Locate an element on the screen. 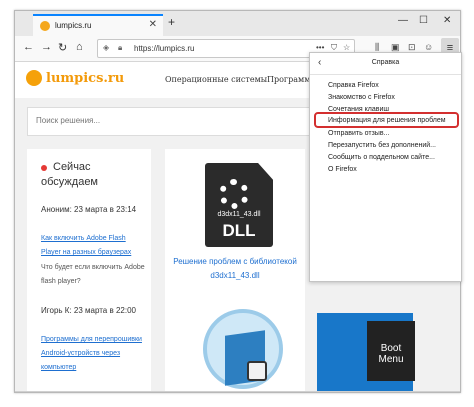 The width and height of the screenshot is (474, 407). boot-menu-thumbnail: Boot Menu is located at coordinates (391, 351).